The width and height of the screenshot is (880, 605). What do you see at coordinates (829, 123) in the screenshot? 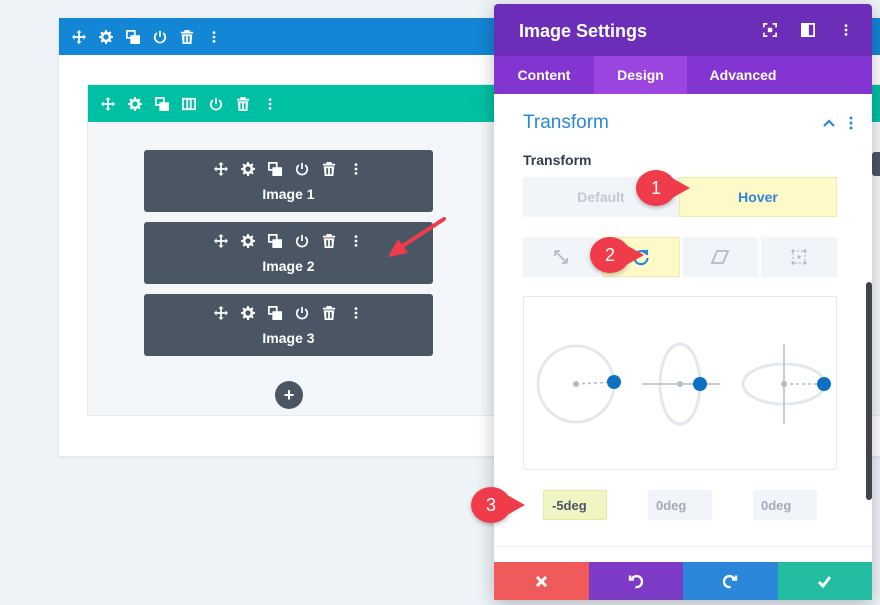
I see `chevron-up-icon` at bounding box center [829, 123].